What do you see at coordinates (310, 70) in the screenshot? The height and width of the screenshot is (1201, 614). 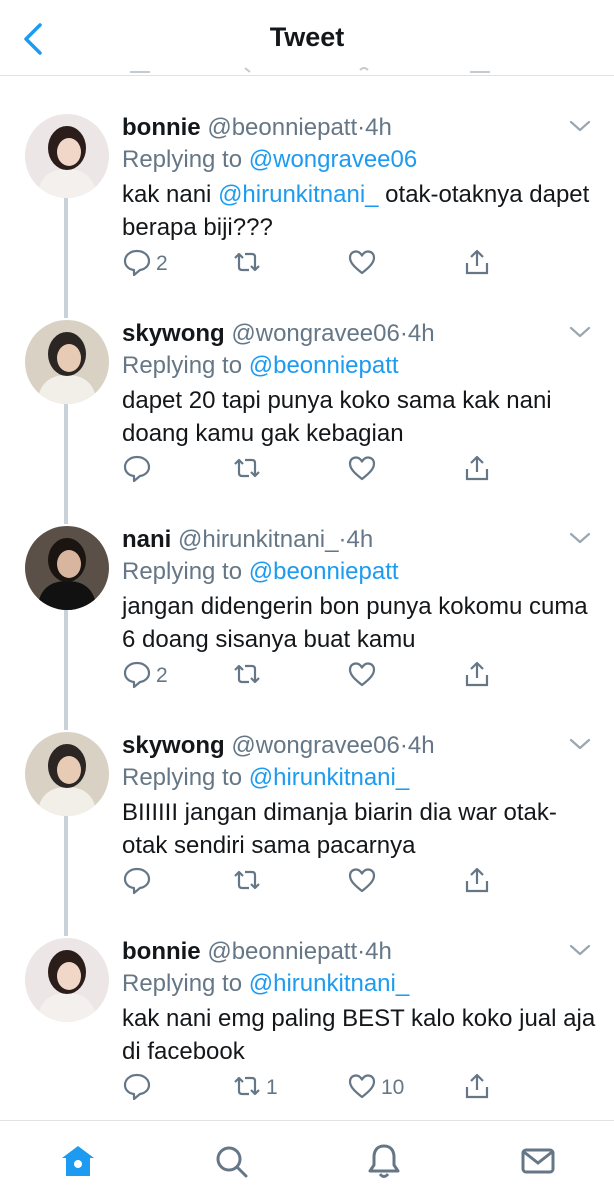 I see `previous-tweet-actions-peek` at bounding box center [310, 70].